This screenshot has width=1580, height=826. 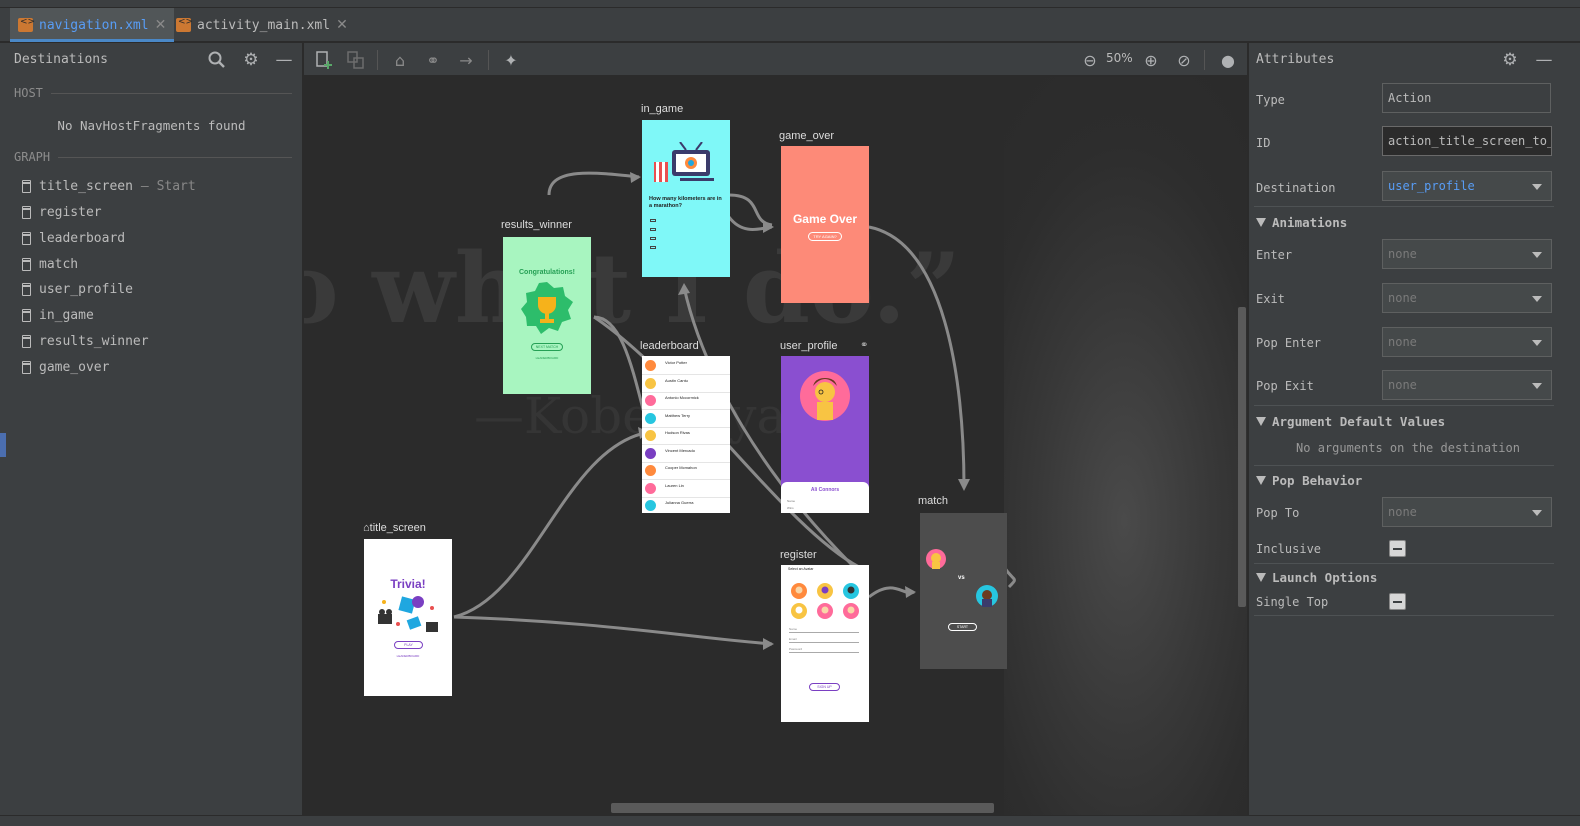 What do you see at coordinates (536, 225) in the screenshot?
I see `node-label-results-winner: results_winner` at bounding box center [536, 225].